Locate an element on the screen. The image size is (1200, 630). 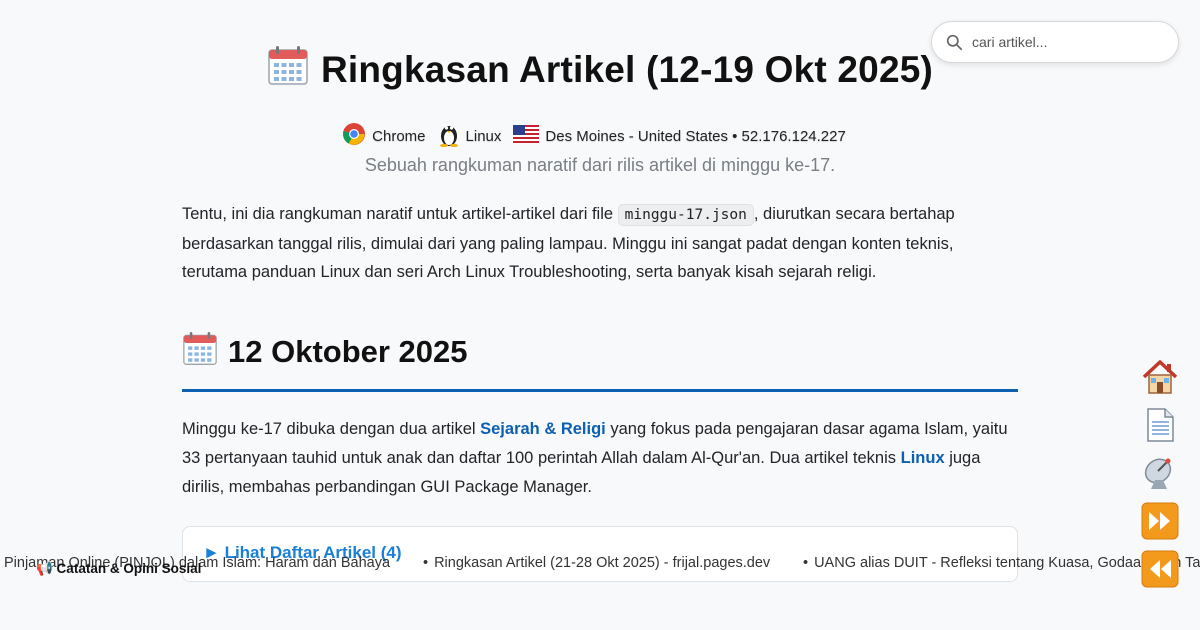
para-text: Minggu ke-17 dibuka dengan dua artikel is located at coordinates (331, 429).